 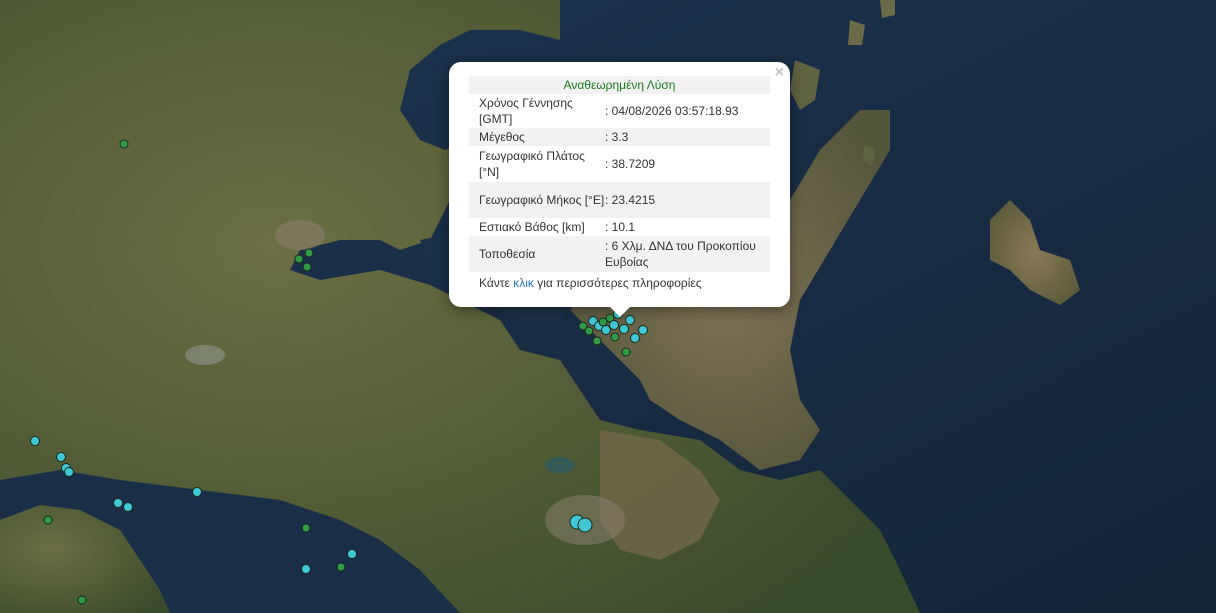 What do you see at coordinates (537, 254) in the screenshot?
I see `row-label: Τοποθεσία` at bounding box center [537, 254].